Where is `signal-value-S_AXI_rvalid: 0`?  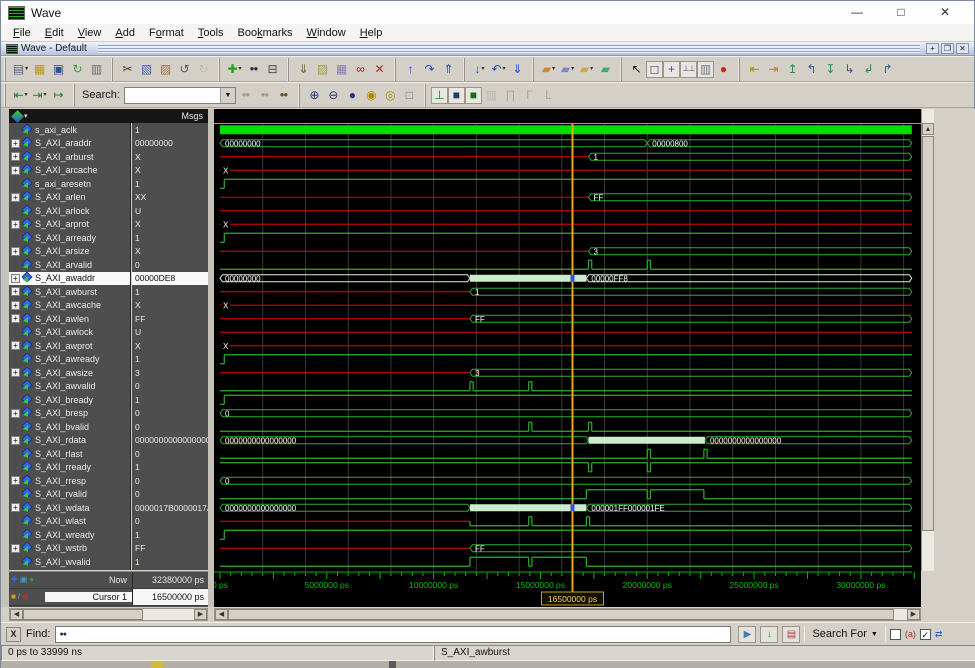 signal-value-S_AXI_rvalid: 0 is located at coordinates (170, 495).